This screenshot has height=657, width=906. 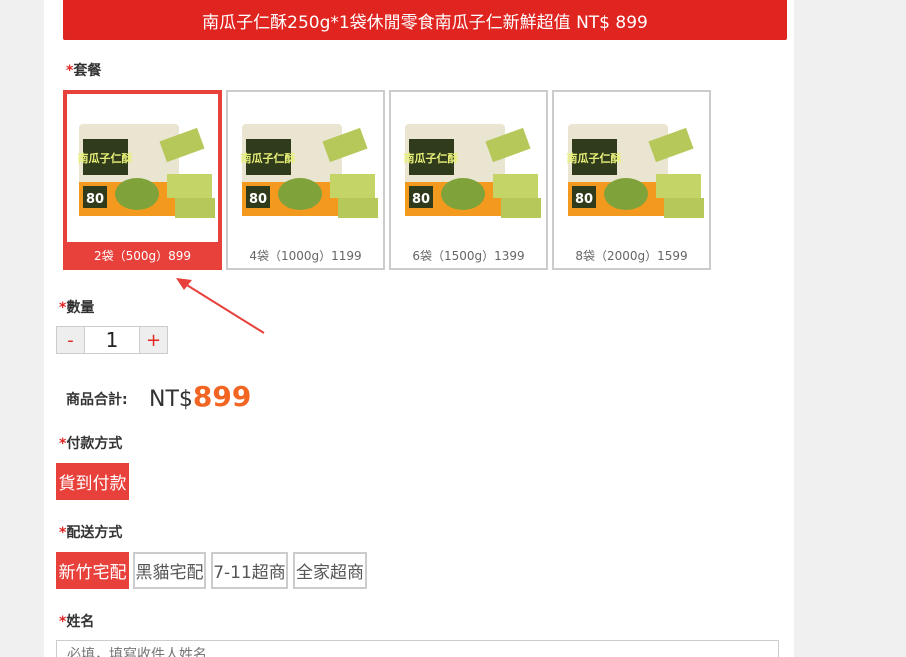 I want to click on package-option-6: 南瓜子仁酥 80 6袋（1500g）1399, so click(x=468, y=180).